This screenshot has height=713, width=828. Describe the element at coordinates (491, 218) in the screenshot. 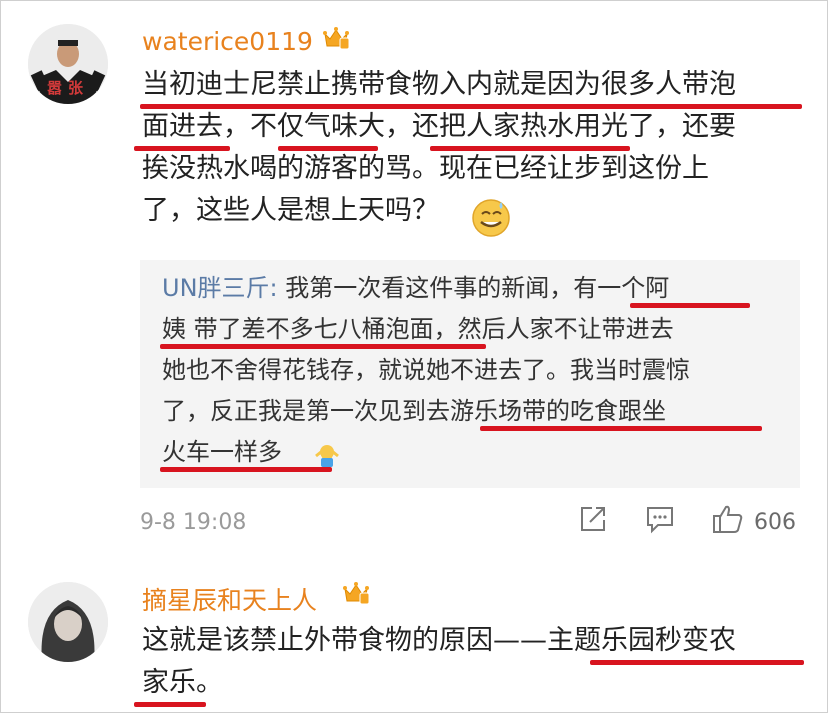

I see `sweat-smile-emoji` at that location.